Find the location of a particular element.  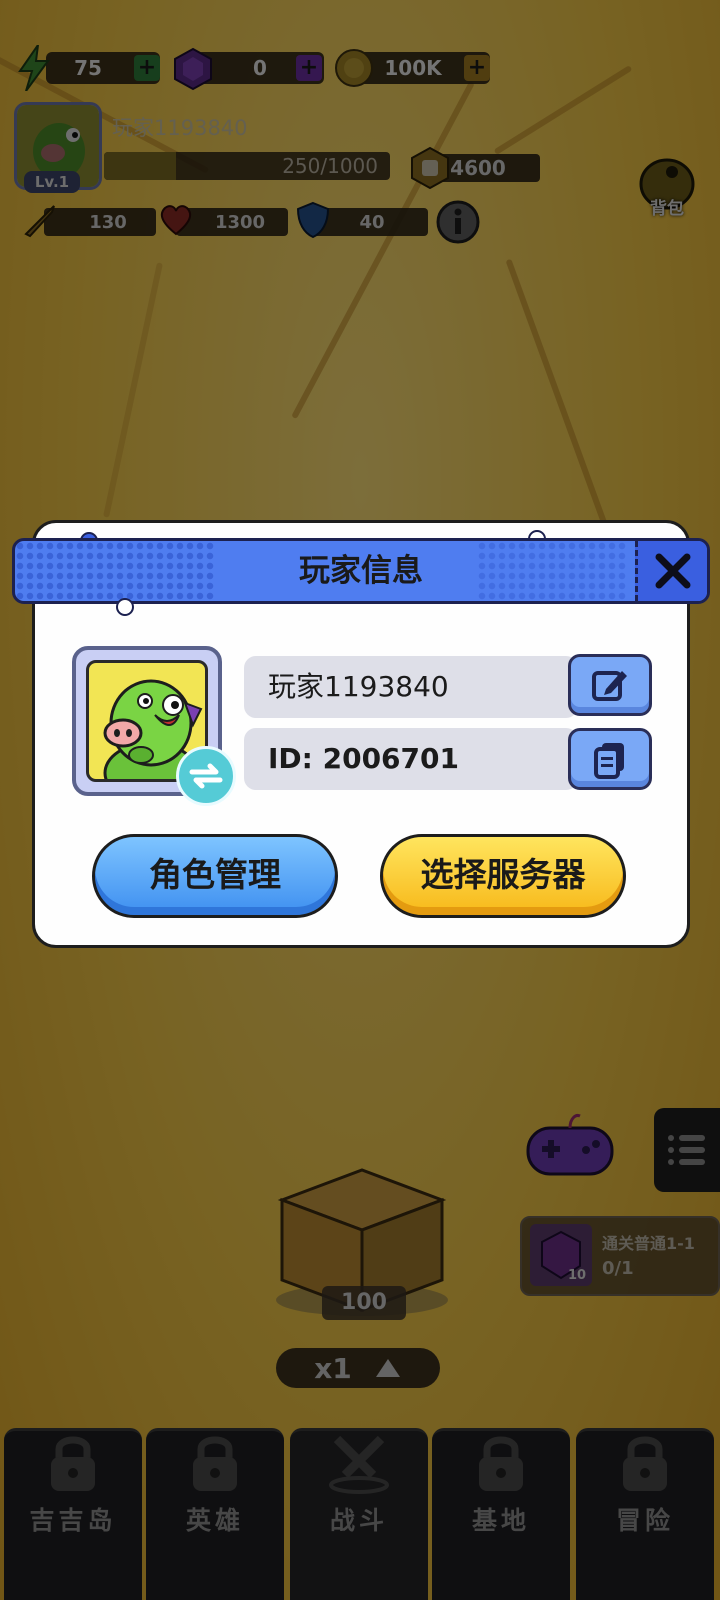

edit-name-button is located at coordinates (610, 685).